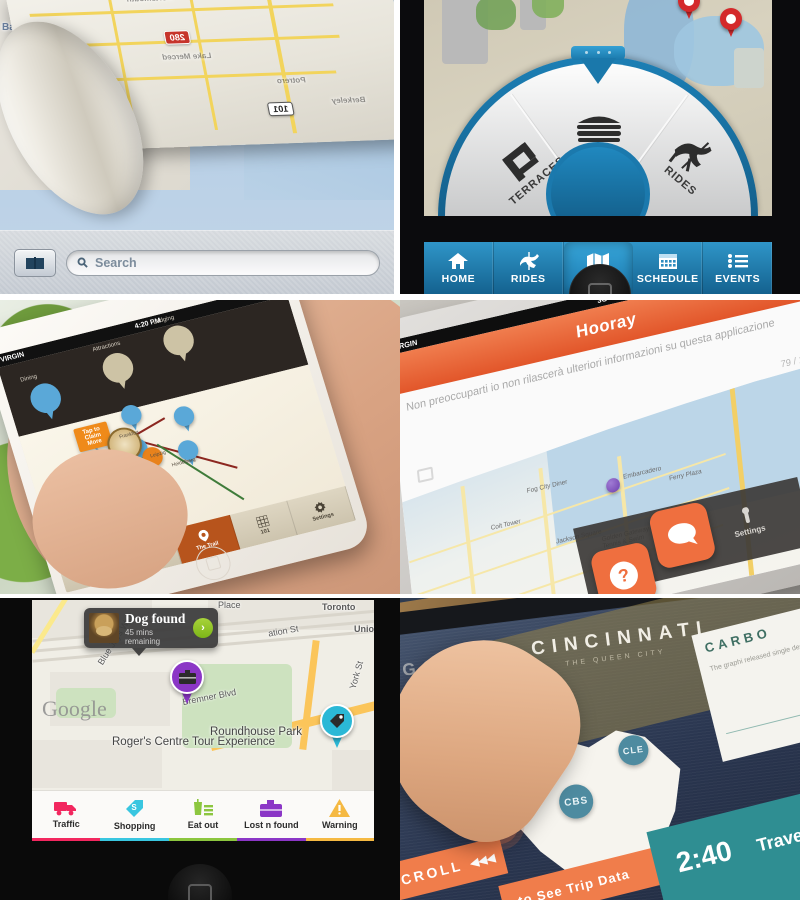  Describe the element at coordinates (458, 260) in the screenshot. I see `house-icon` at that location.